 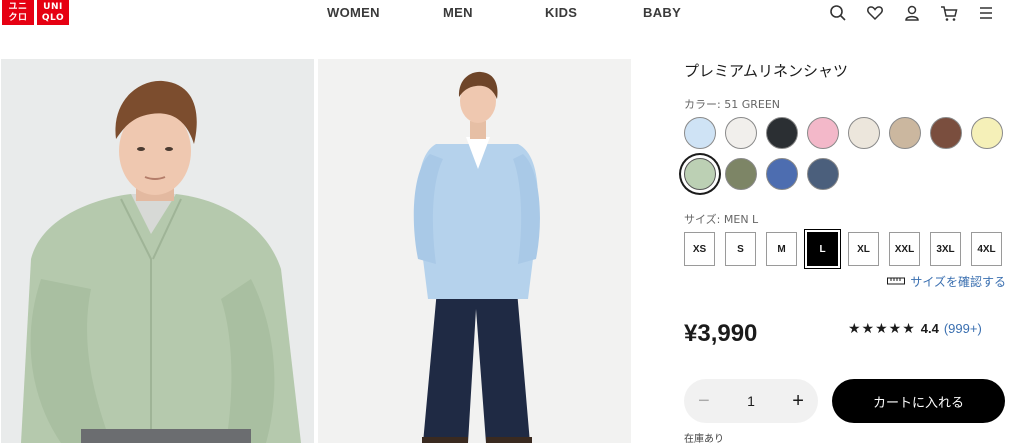 What do you see at coordinates (740, 249) in the screenshot?
I see `size-option-s: S` at bounding box center [740, 249].